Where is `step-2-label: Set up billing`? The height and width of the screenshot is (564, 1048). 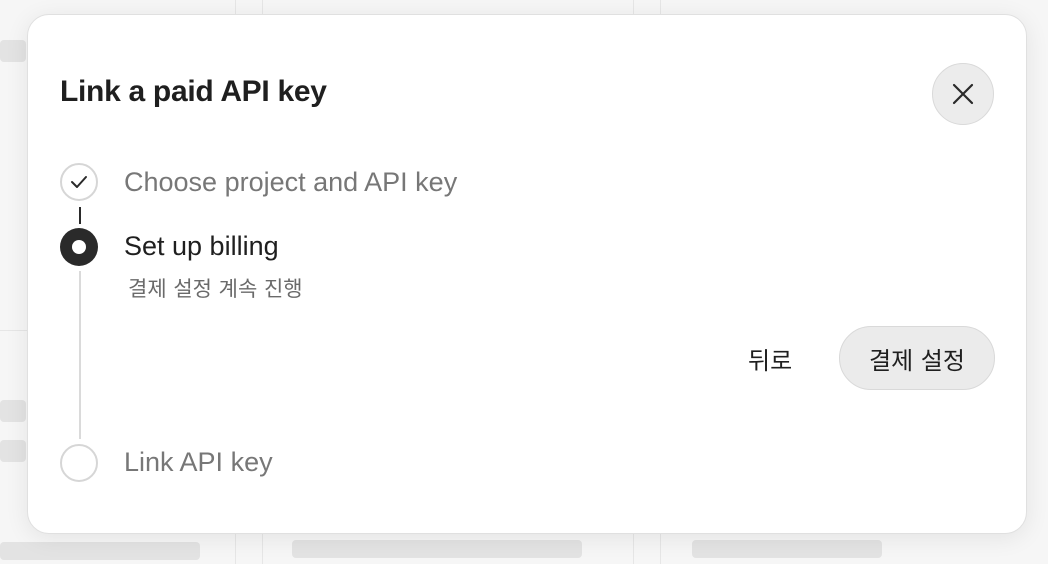 step-2-label: Set up billing is located at coordinates (201, 246).